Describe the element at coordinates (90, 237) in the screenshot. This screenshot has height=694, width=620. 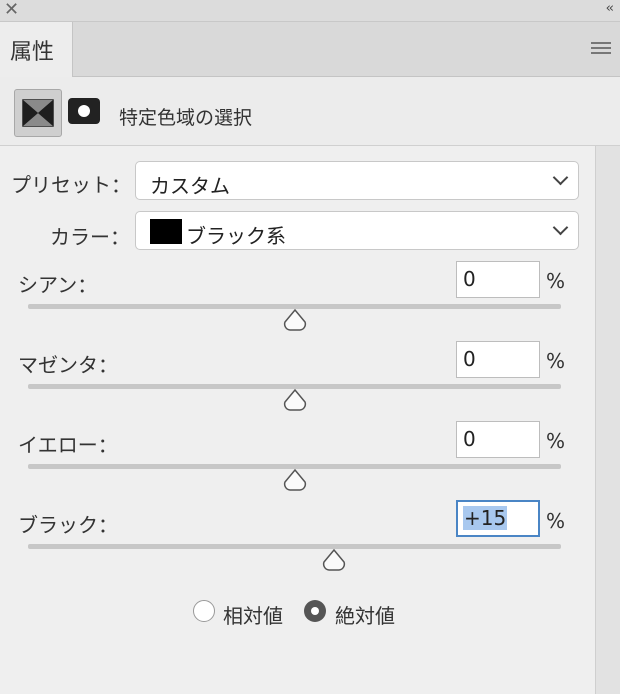
I see `color-label: カラー：` at that location.